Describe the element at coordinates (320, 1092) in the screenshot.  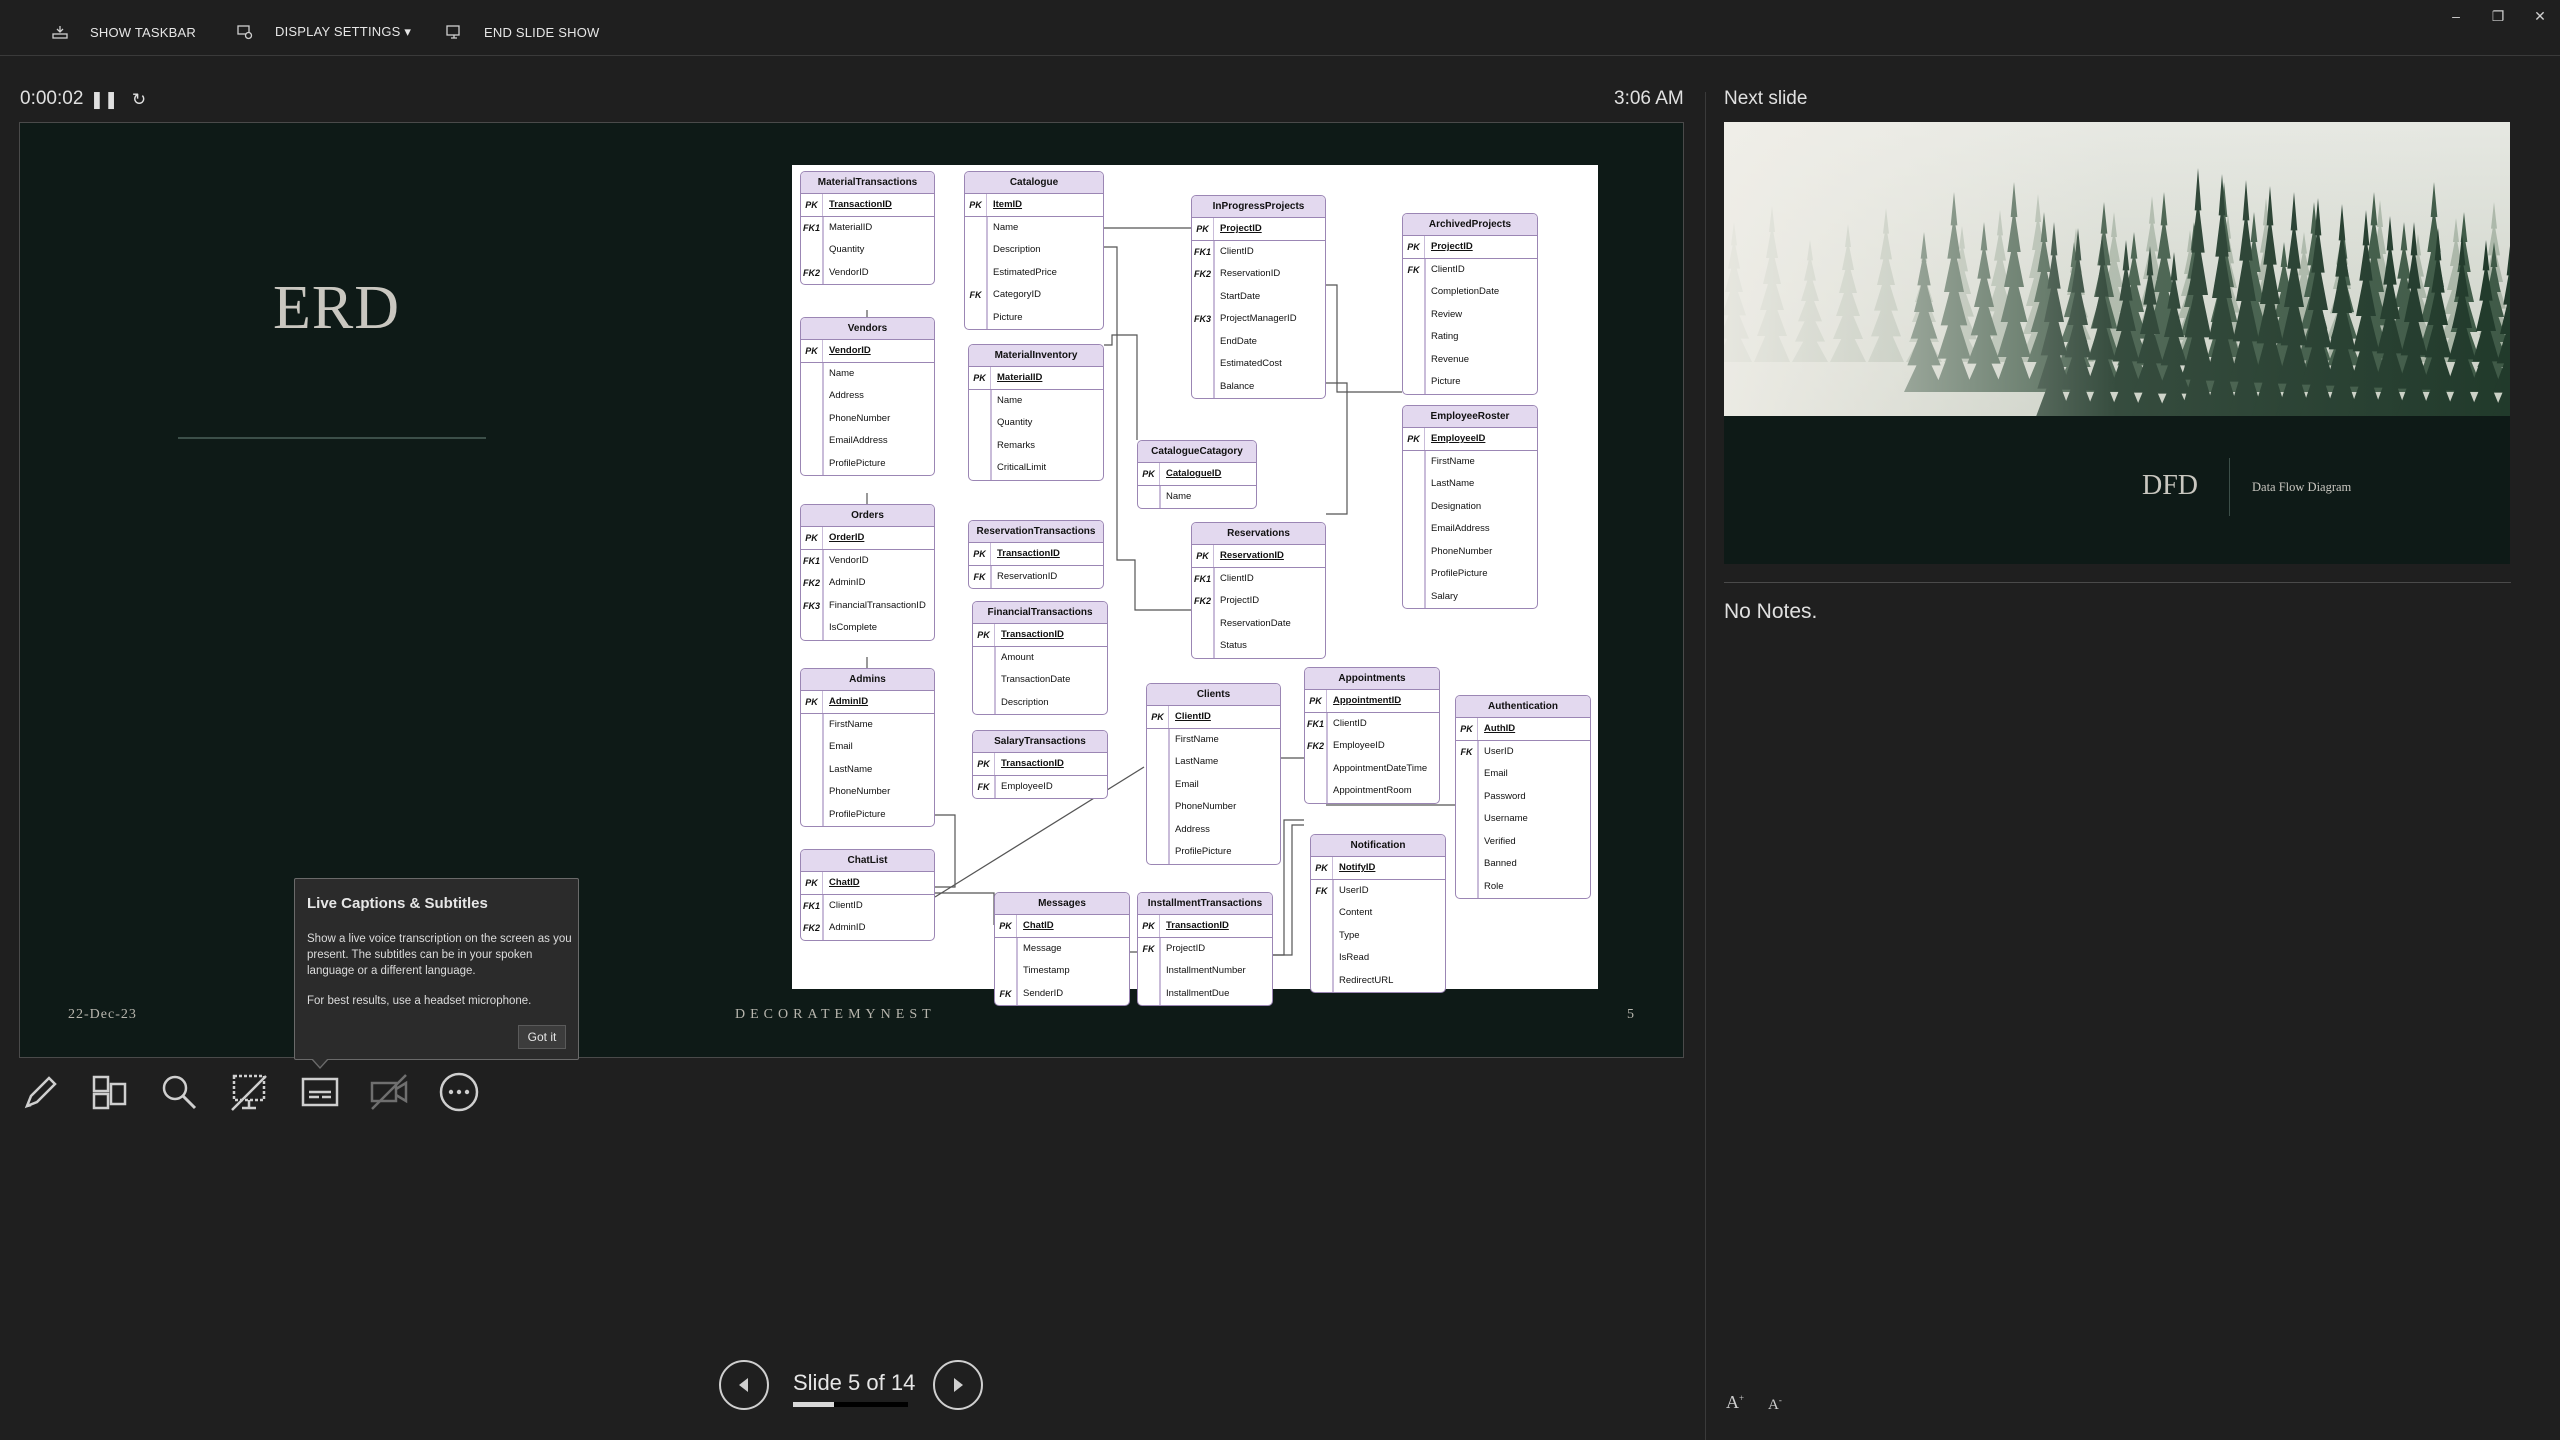
I see `subtitles-button` at that location.